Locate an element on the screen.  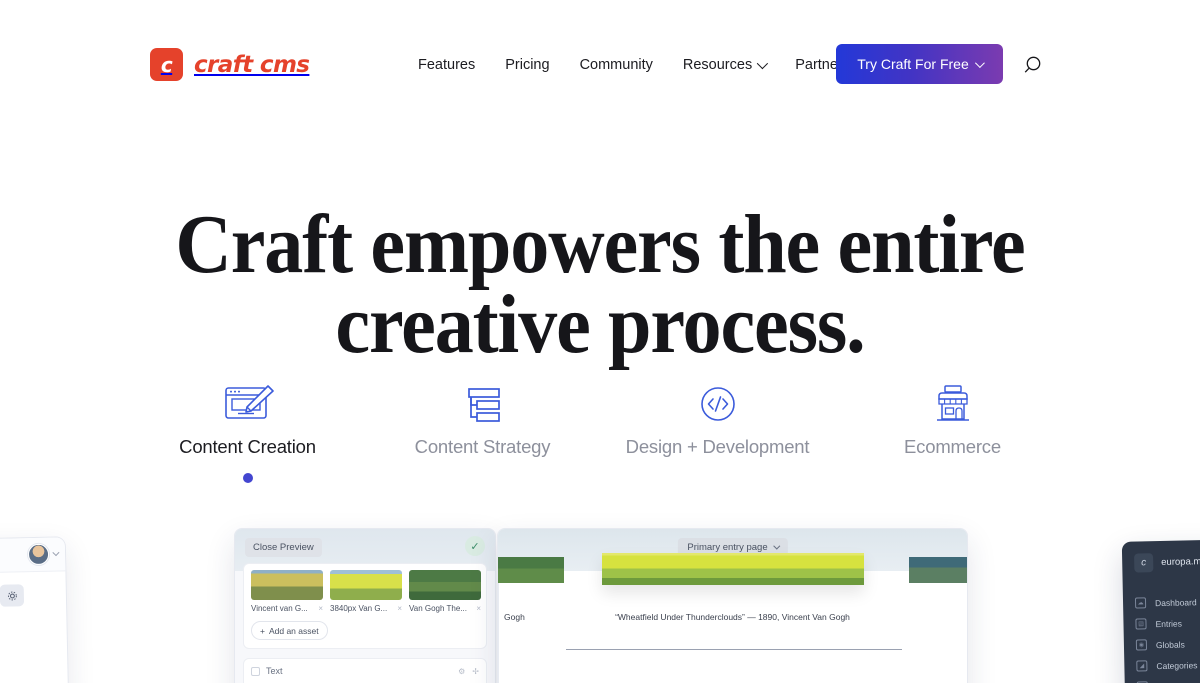
tab-design-development: Design + Development is located at coordinates (717, 430).